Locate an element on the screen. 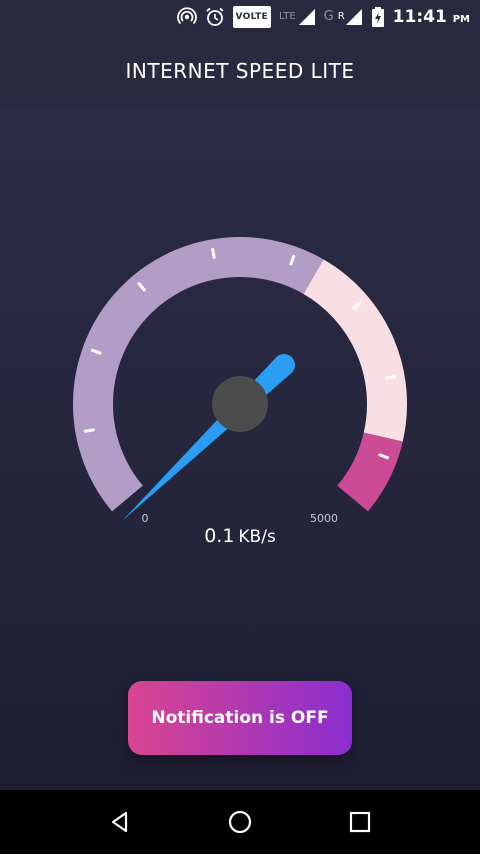 The width and height of the screenshot is (480, 854). clock-time: 11:41 is located at coordinates (419, 16).